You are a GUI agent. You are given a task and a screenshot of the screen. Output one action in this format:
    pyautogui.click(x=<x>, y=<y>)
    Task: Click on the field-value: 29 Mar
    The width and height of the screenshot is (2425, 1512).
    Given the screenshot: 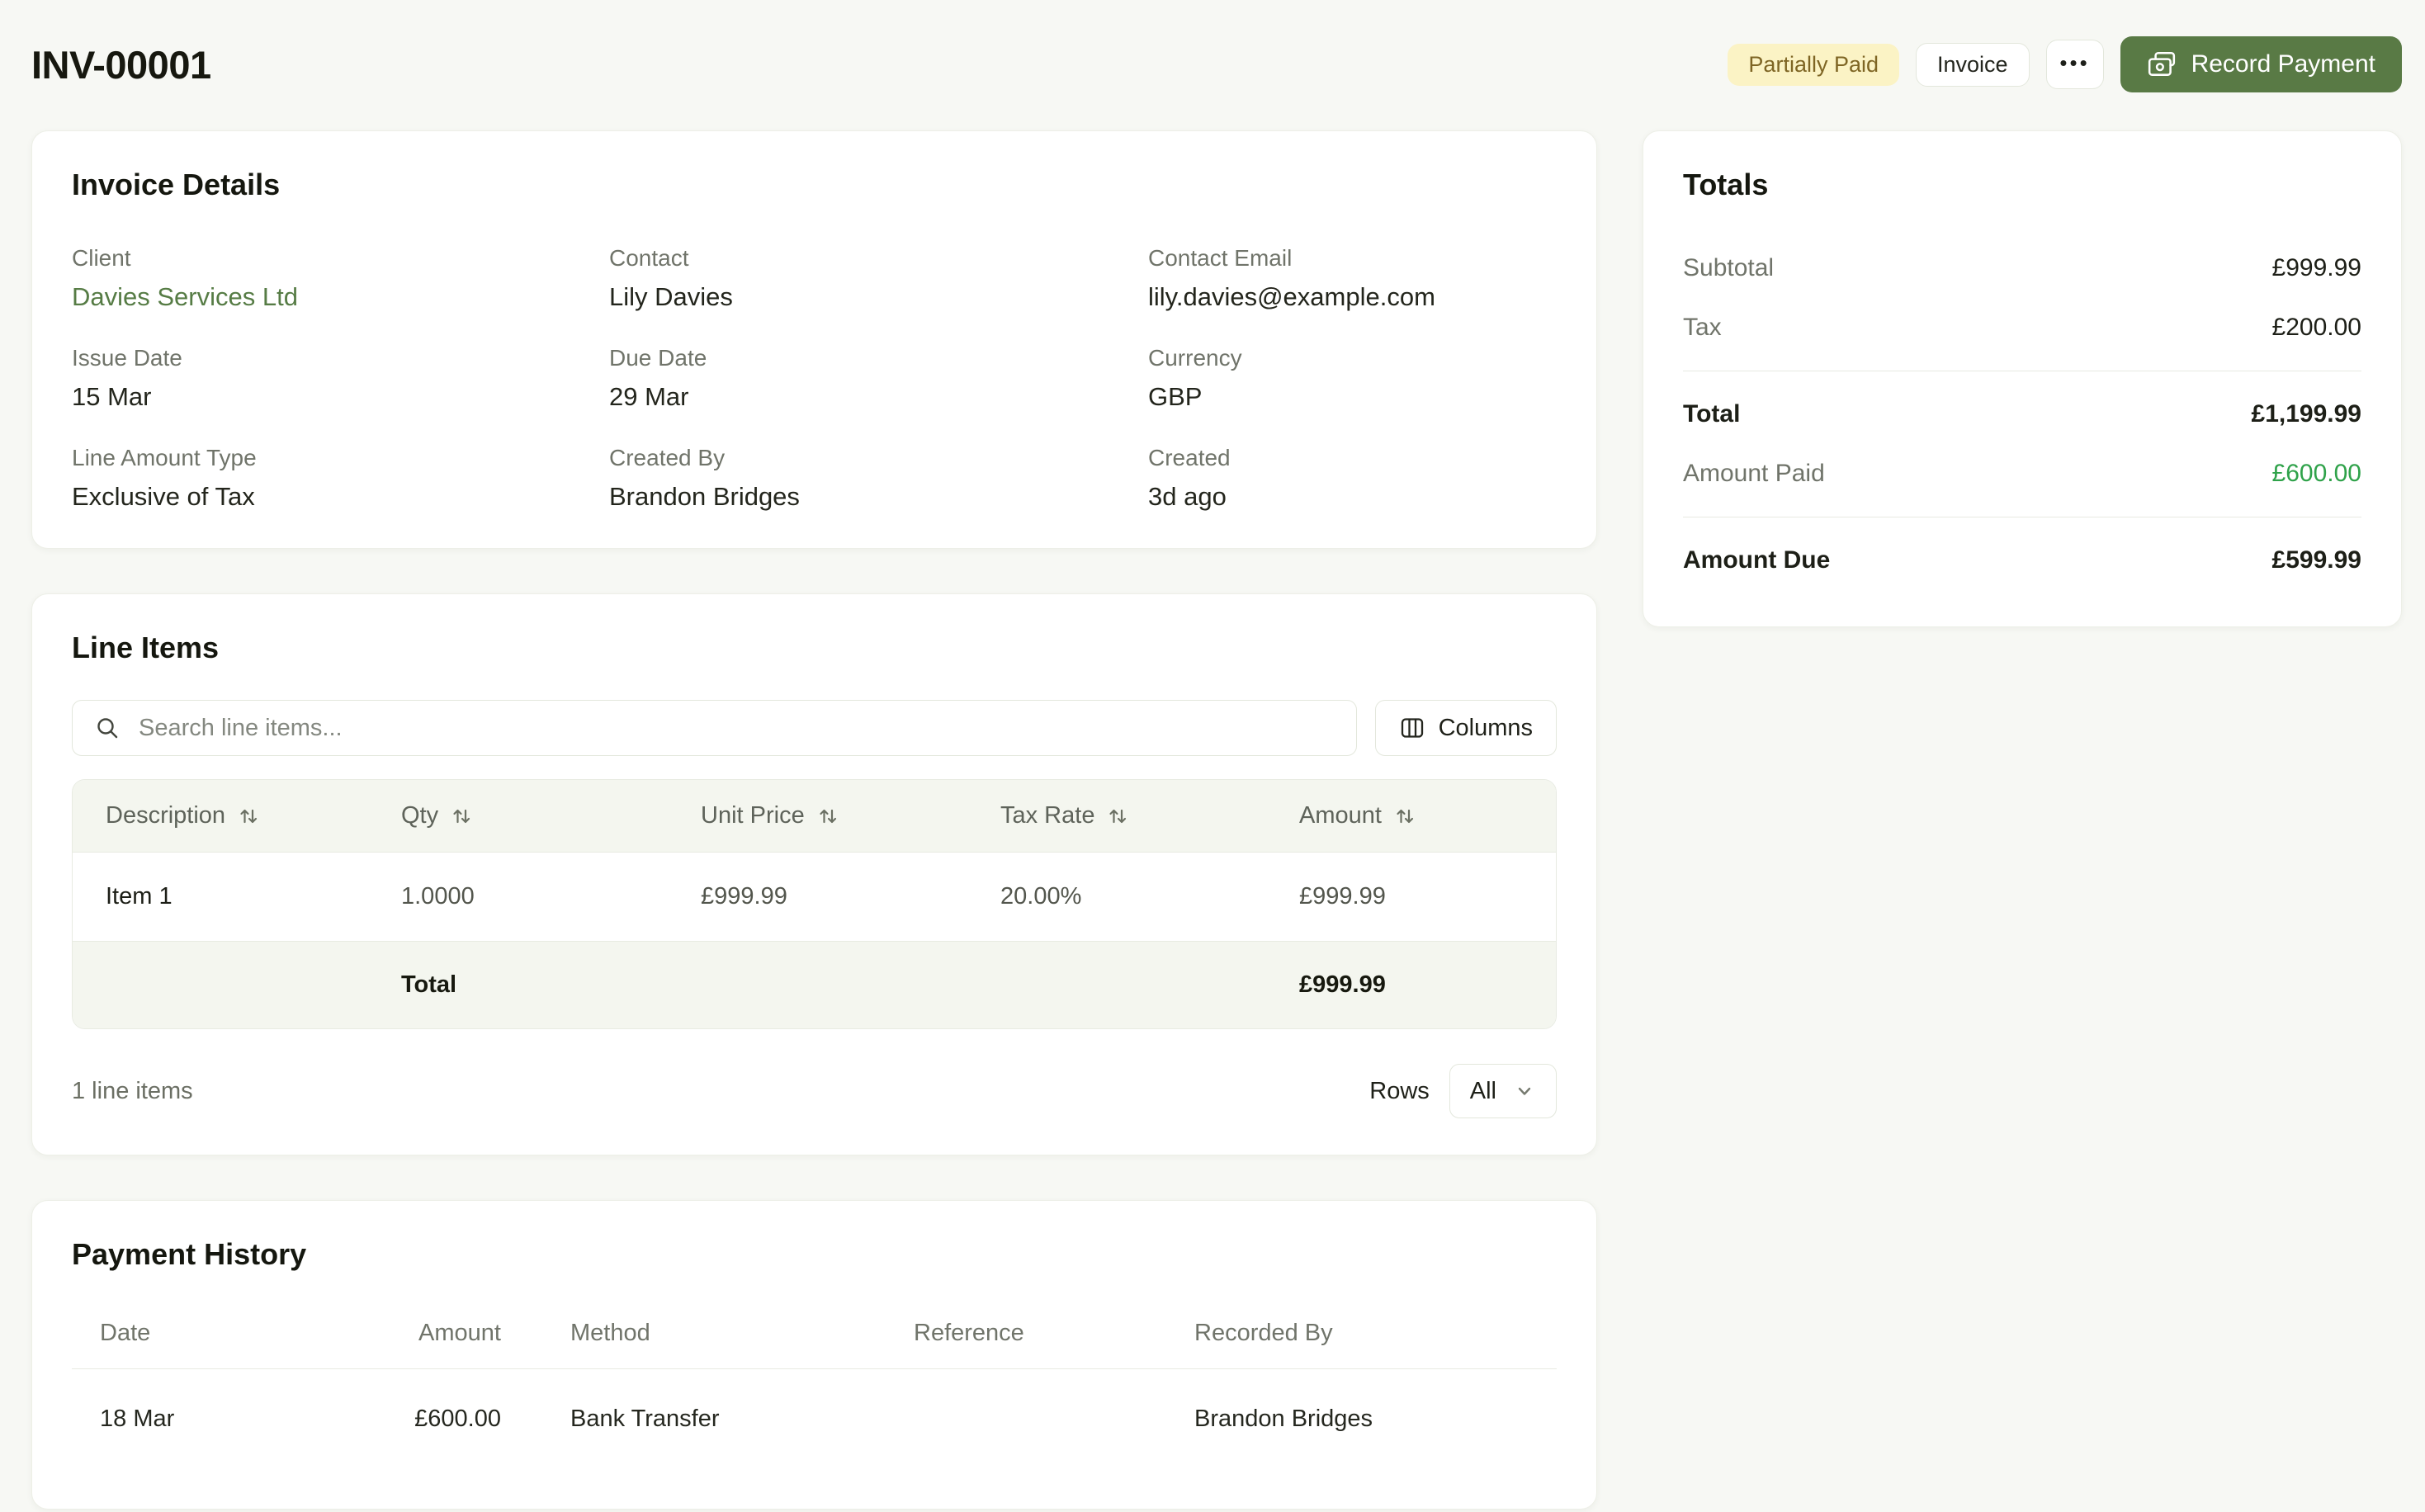 What is the action you would take?
    pyautogui.click(x=649, y=396)
    